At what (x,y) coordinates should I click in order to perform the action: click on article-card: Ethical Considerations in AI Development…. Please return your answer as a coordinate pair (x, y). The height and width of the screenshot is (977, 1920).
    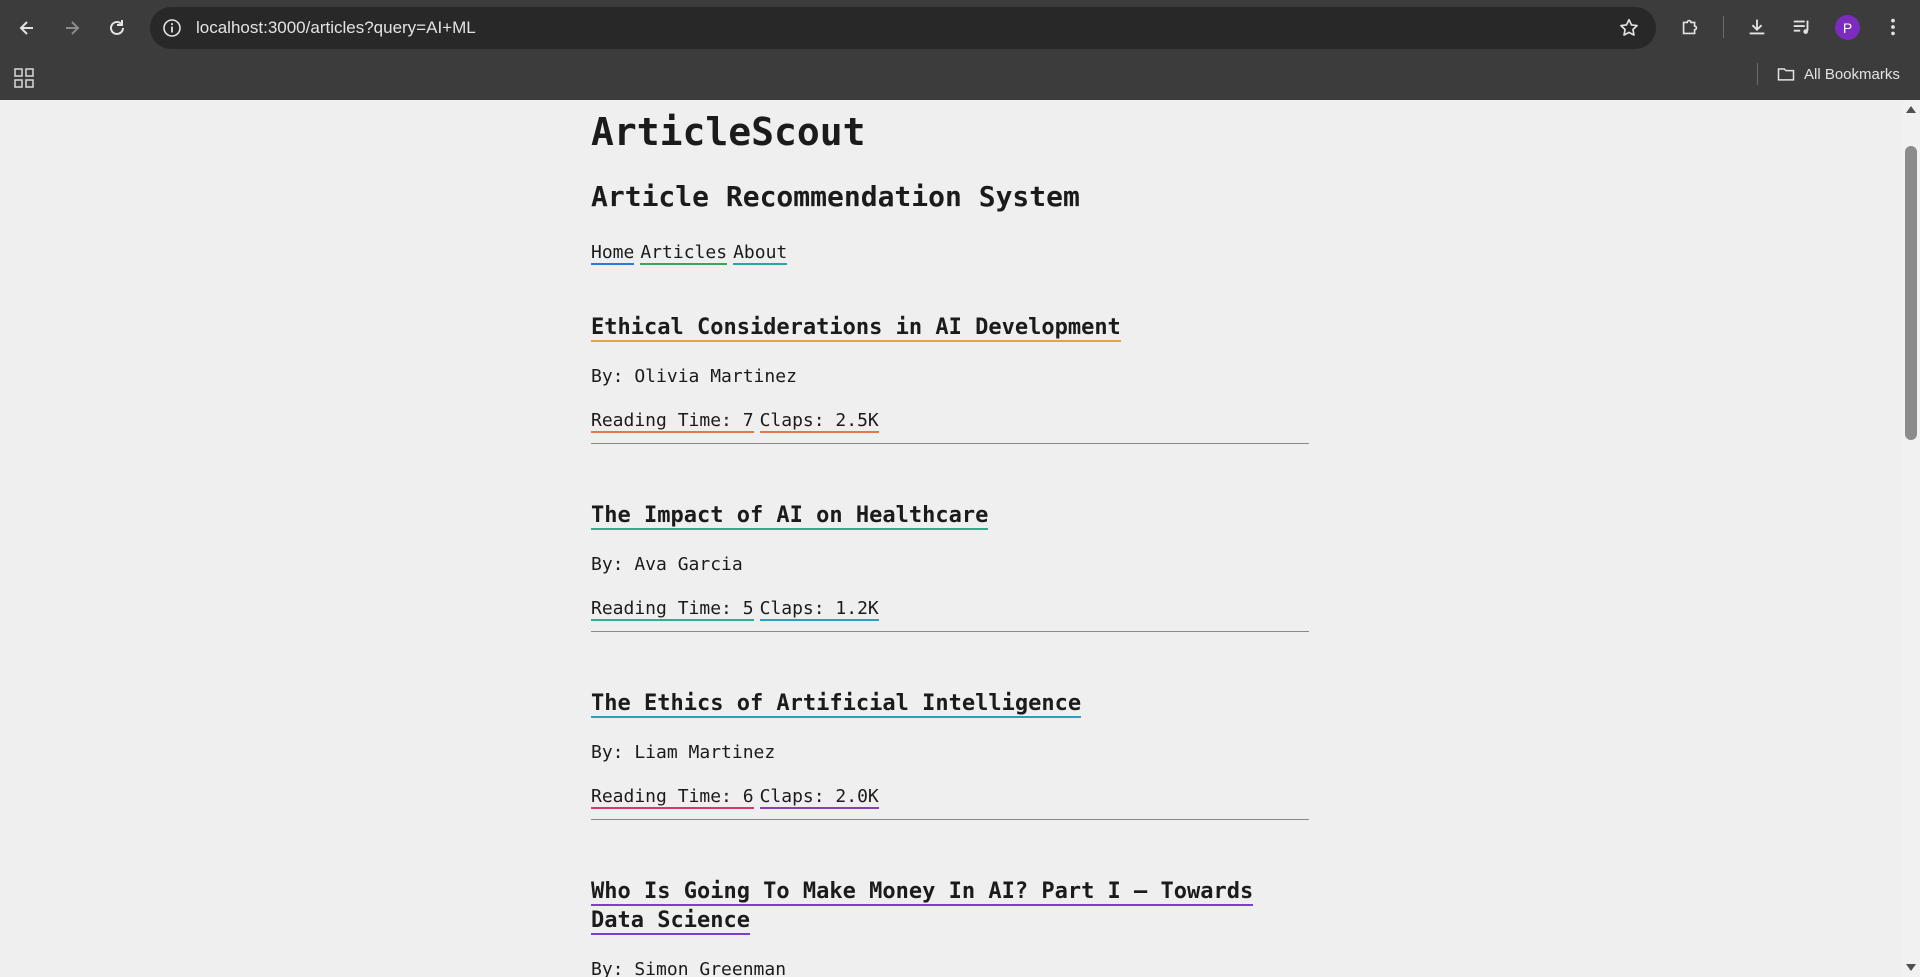
    Looking at the image, I should click on (950, 379).